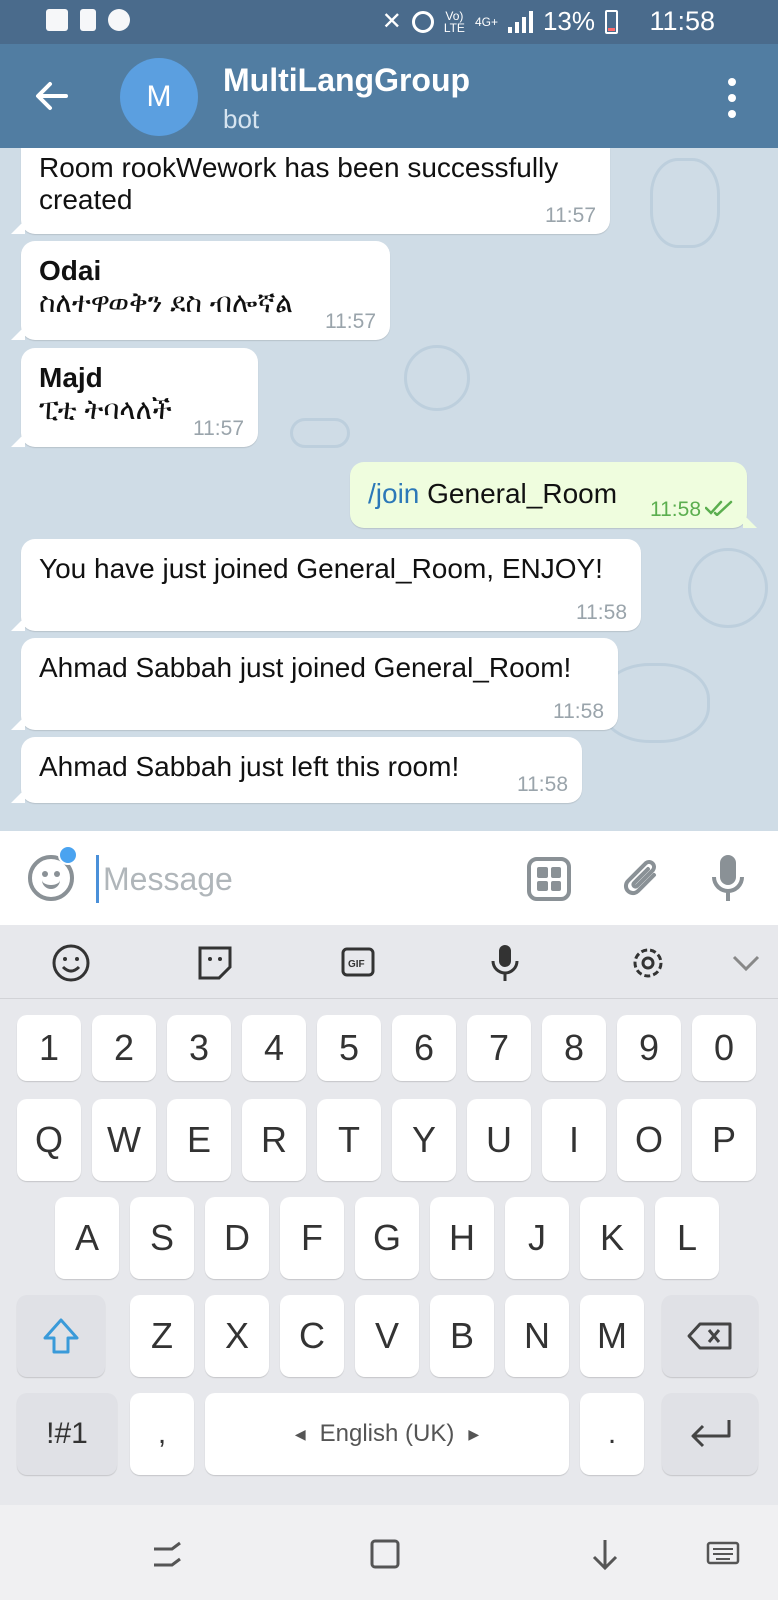 The image size is (778, 1600). What do you see at coordinates (605, 1554) in the screenshot?
I see `back-down-icon` at bounding box center [605, 1554].